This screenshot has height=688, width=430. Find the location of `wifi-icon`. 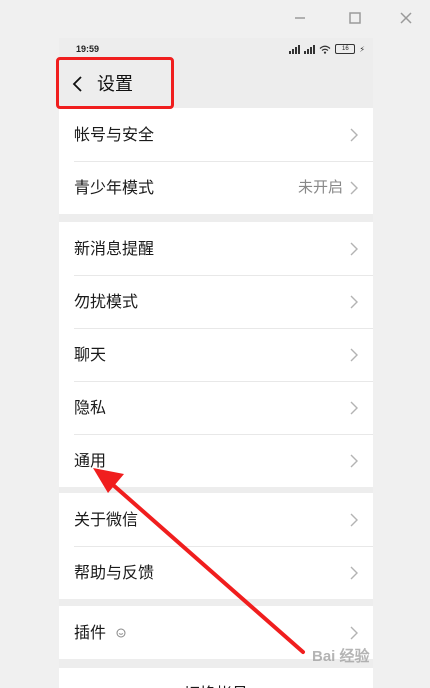

wifi-icon is located at coordinates (325, 49).